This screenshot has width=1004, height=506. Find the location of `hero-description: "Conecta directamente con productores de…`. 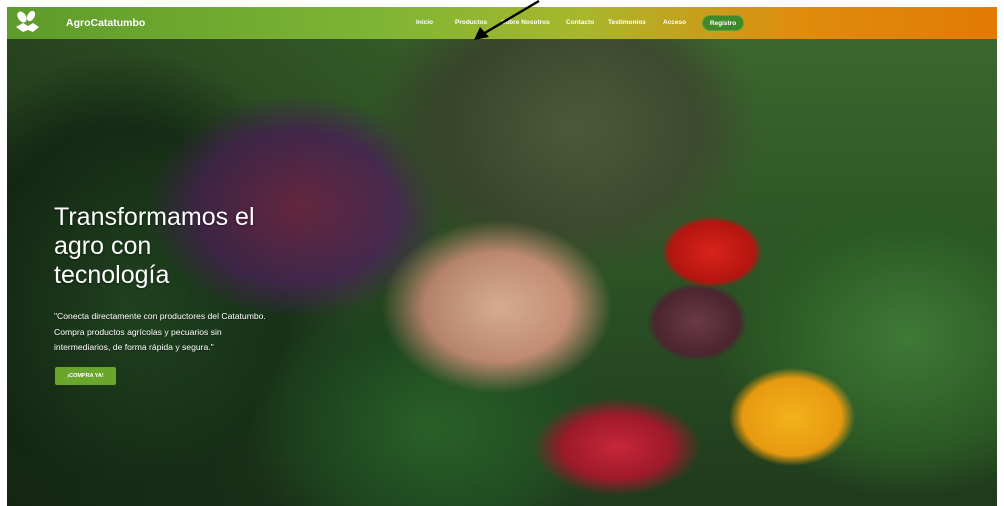

hero-description: "Conecta directamente con productores de… is located at coordinates (160, 331).